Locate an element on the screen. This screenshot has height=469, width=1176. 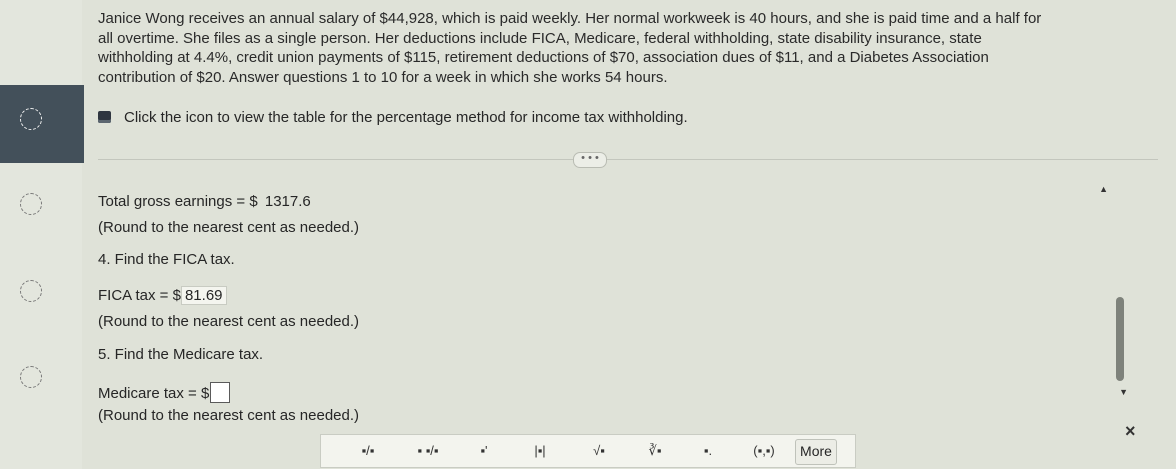
fraction-button: ▪/▪ is located at coordinates (368, 451).